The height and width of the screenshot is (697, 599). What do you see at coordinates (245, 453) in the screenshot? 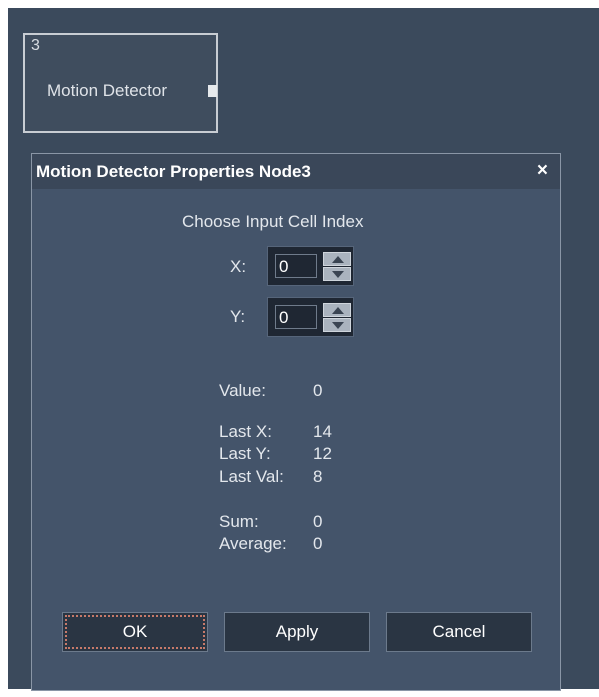
I see `last-y-label: Last Y:` at bounding box center [245, 453].